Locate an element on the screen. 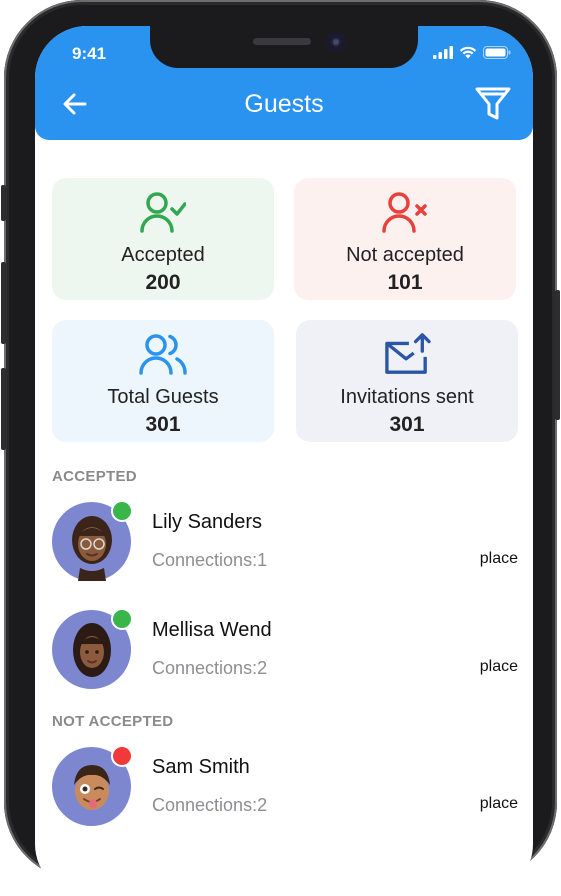 The height and width of the screenshot is (896, 561). power-button is located at coordinates (557, 355).